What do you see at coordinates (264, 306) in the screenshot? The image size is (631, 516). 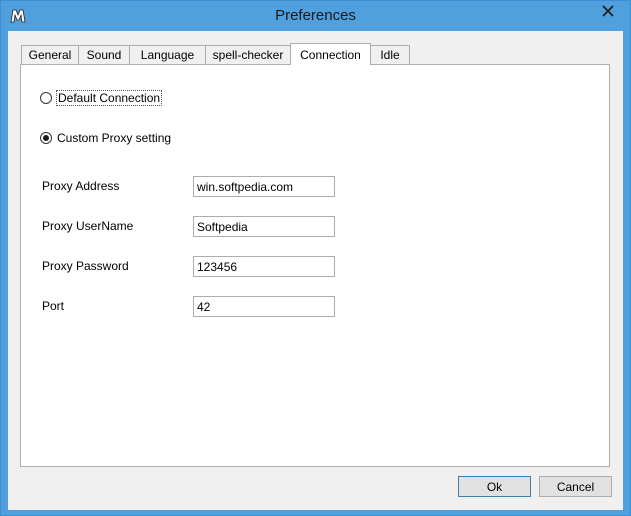 I see `port-input` at bounding box center [264, 306].